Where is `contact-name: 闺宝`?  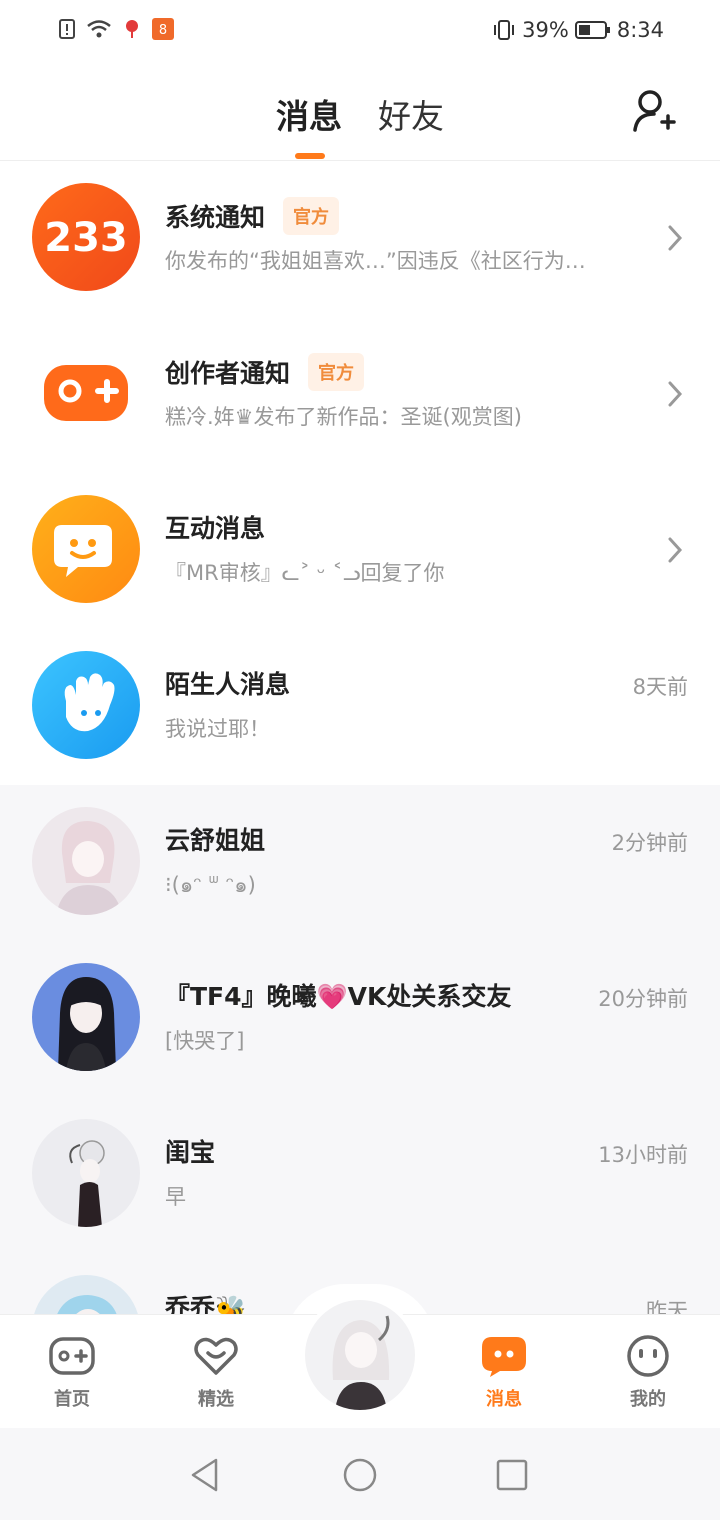 contact-name: 闺宝 is located at coordinates (190, 1152).